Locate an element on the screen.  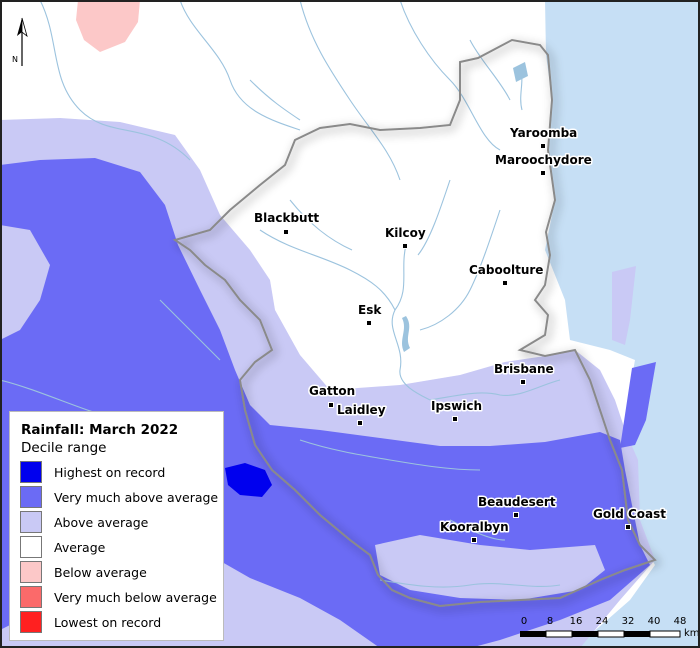
scale-unit: km is located at coordinates (692, 633).